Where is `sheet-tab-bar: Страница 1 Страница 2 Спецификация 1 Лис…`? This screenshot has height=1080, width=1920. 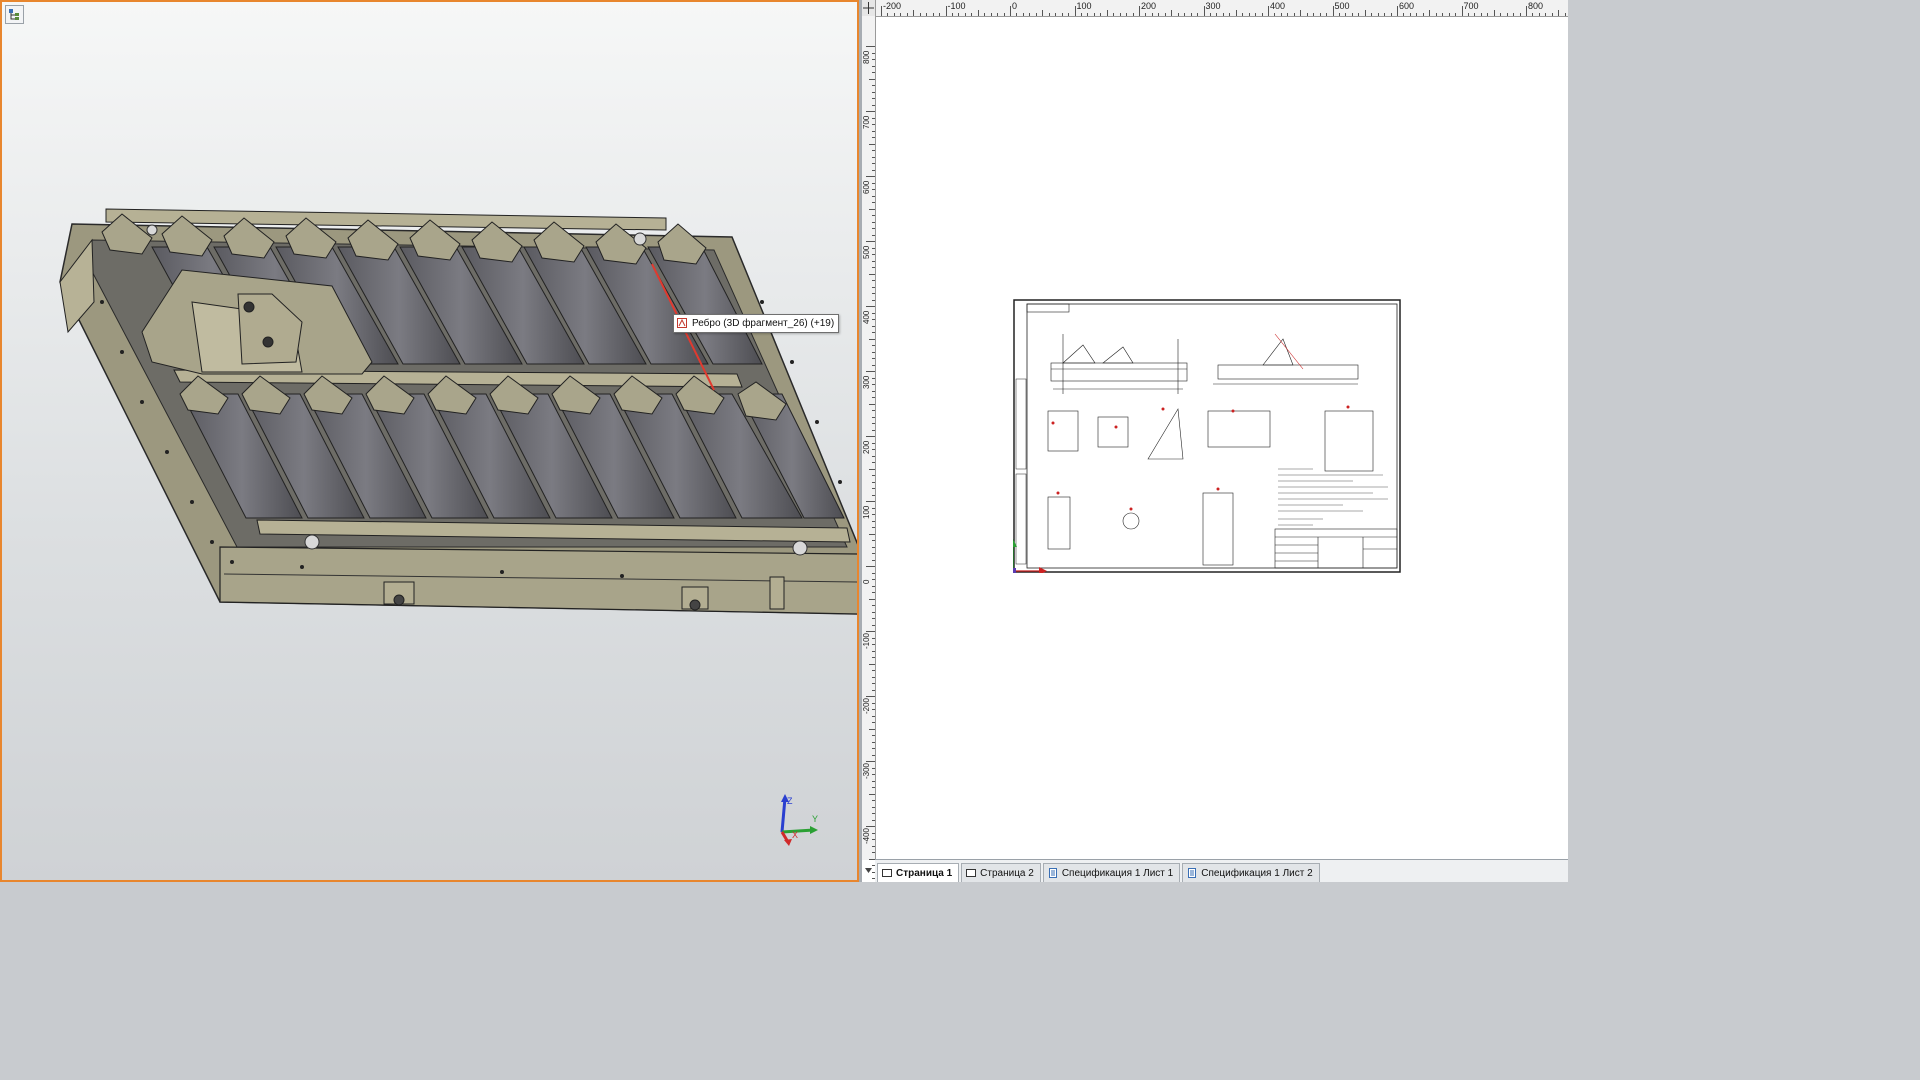 sheet-tab-bar: Страница 1 Страница 2 Спецификация 1 Лис… is located at coordinates (1221, 870).